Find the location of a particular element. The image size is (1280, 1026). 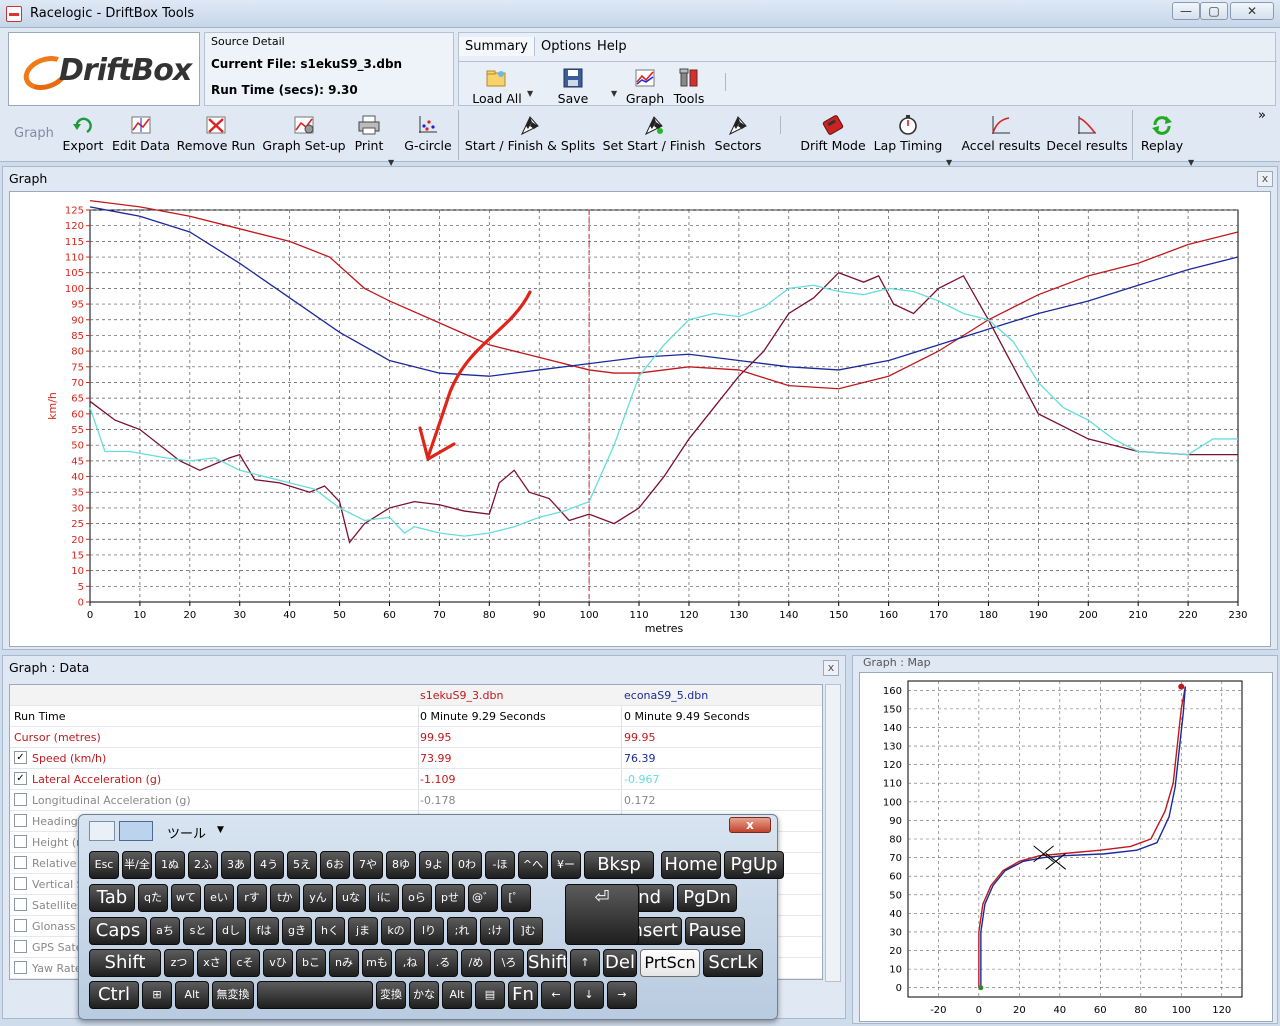

edit-data-button: Edit Data is located at coordinates (141, 133).